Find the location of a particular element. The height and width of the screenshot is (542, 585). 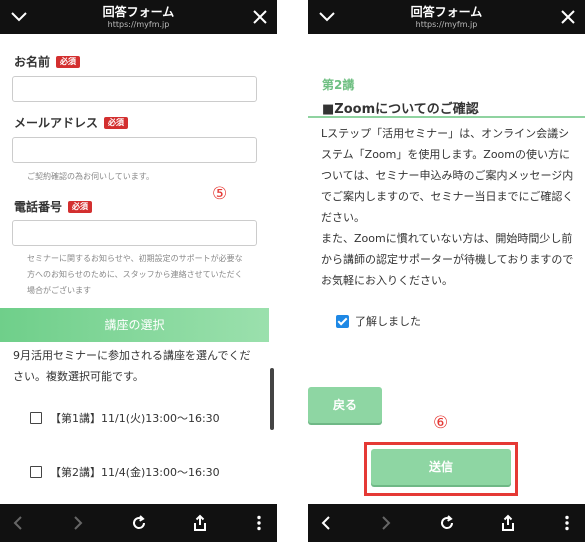

name-input is located at coordinates (134, 89).